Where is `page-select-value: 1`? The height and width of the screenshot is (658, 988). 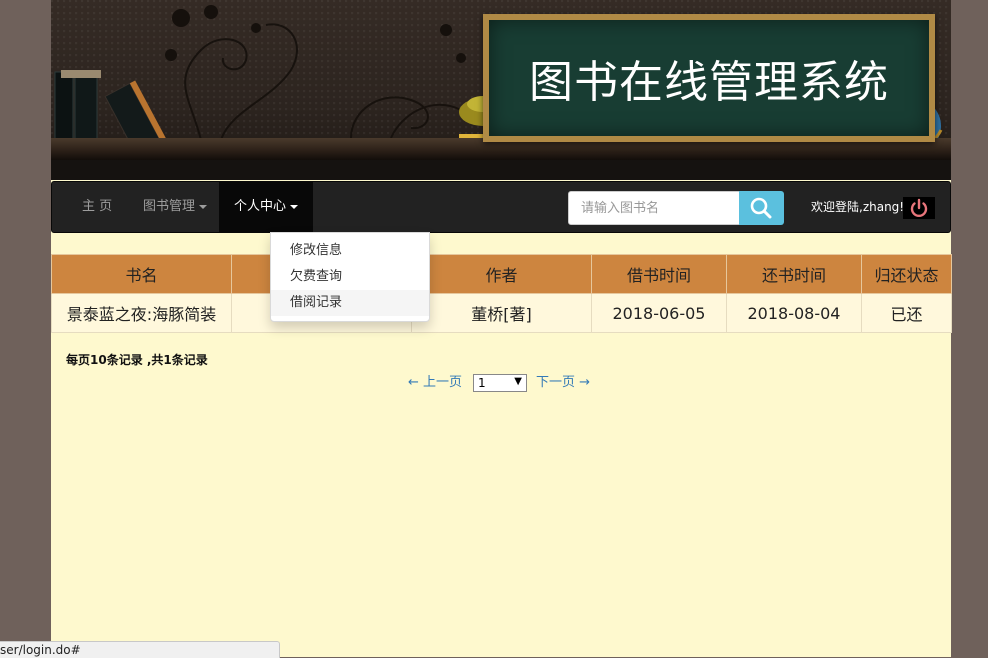 page-select-value: 1 is located at coordinates (482, 383).